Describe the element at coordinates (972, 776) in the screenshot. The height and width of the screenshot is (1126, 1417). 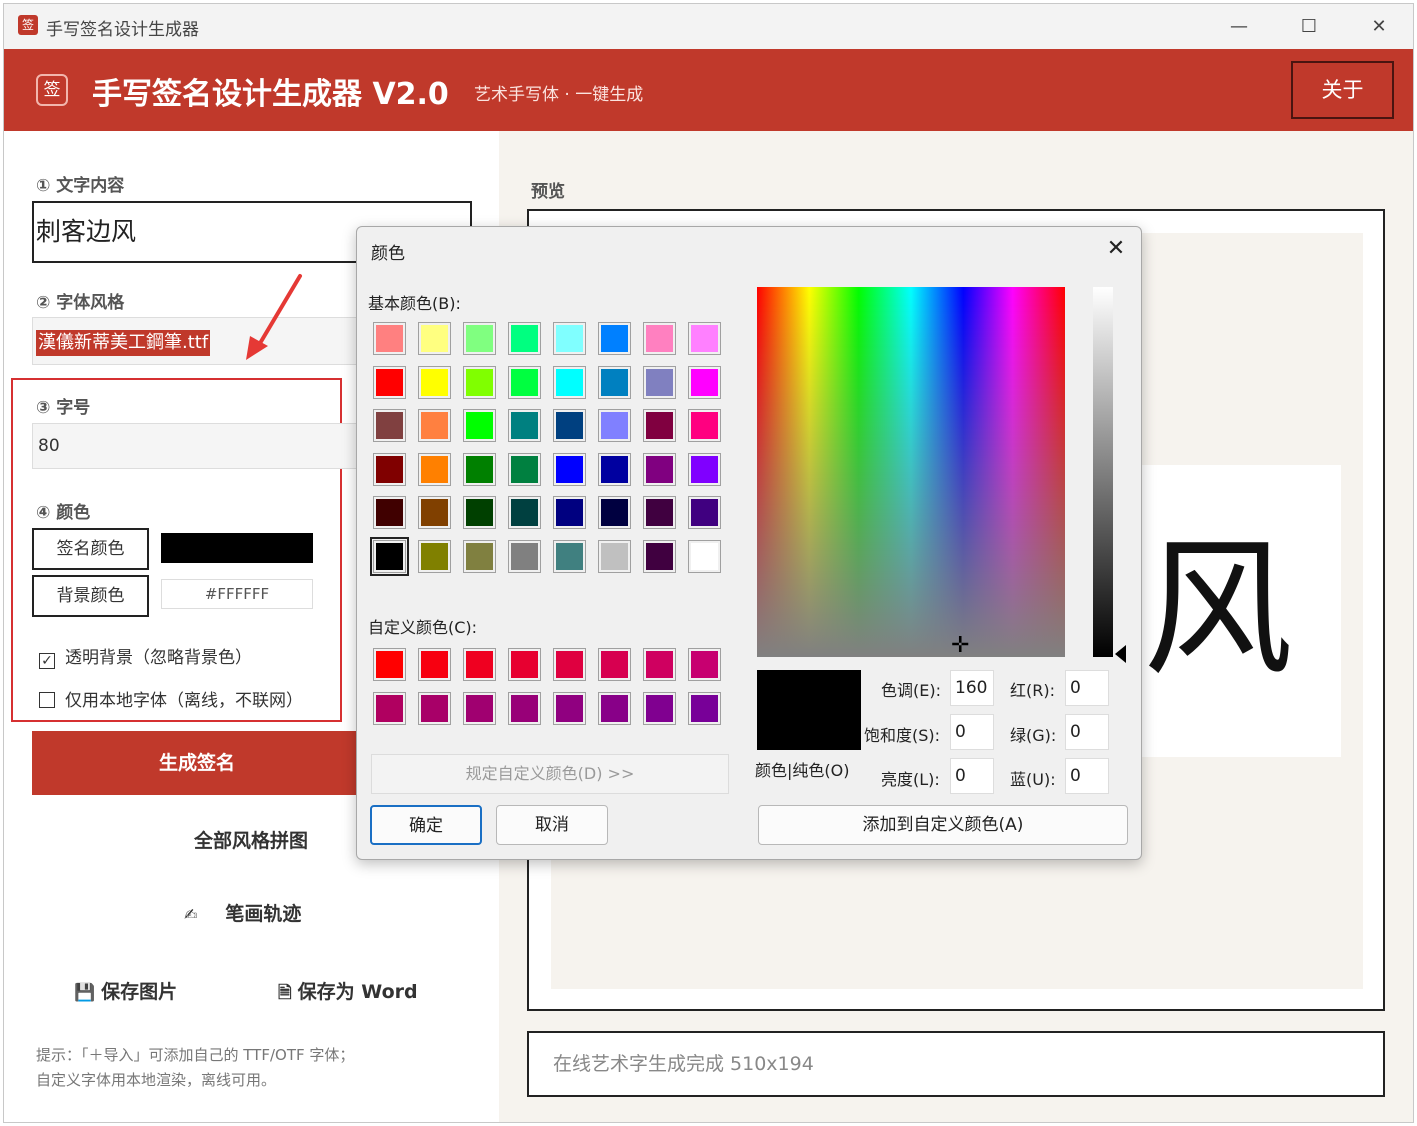
I see `luminance-input: 0` at that location.